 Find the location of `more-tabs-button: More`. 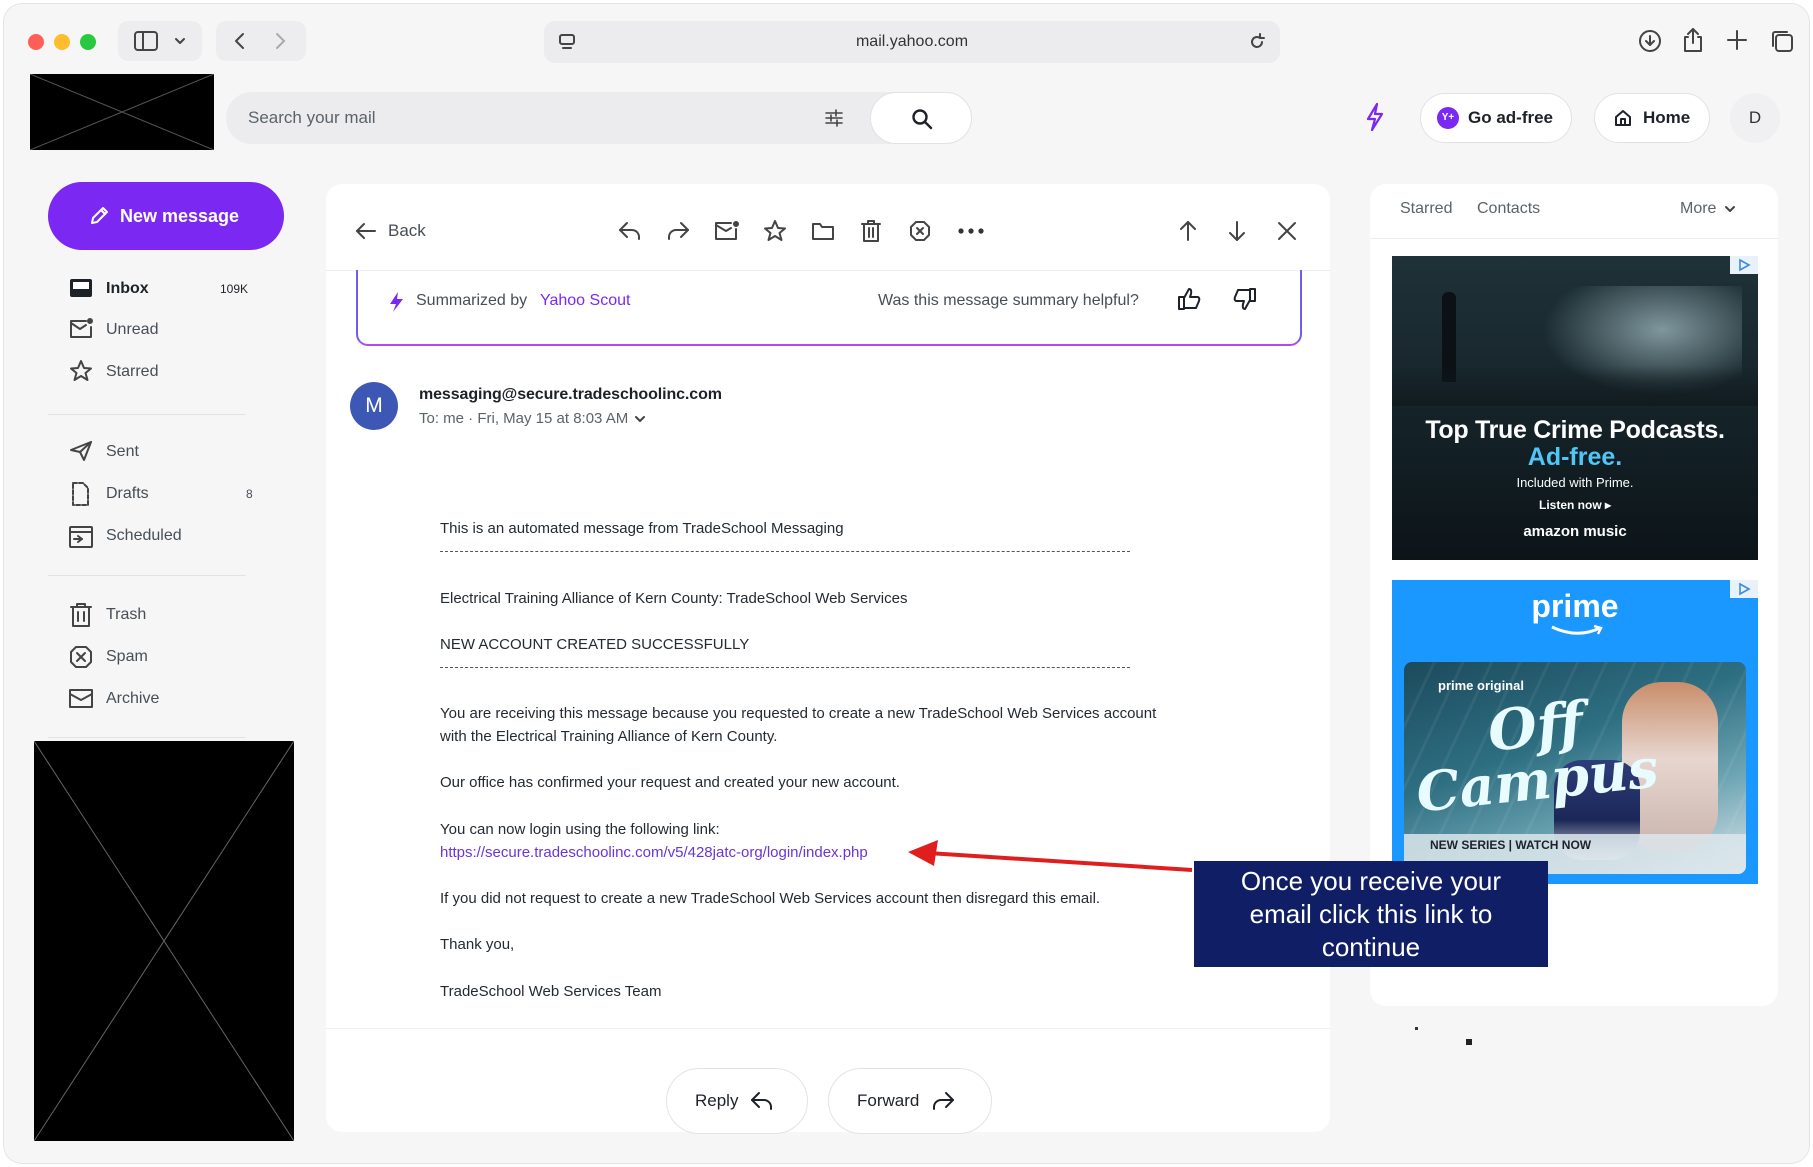

more-tabs-button: More is located at coordinates (1708, 209).